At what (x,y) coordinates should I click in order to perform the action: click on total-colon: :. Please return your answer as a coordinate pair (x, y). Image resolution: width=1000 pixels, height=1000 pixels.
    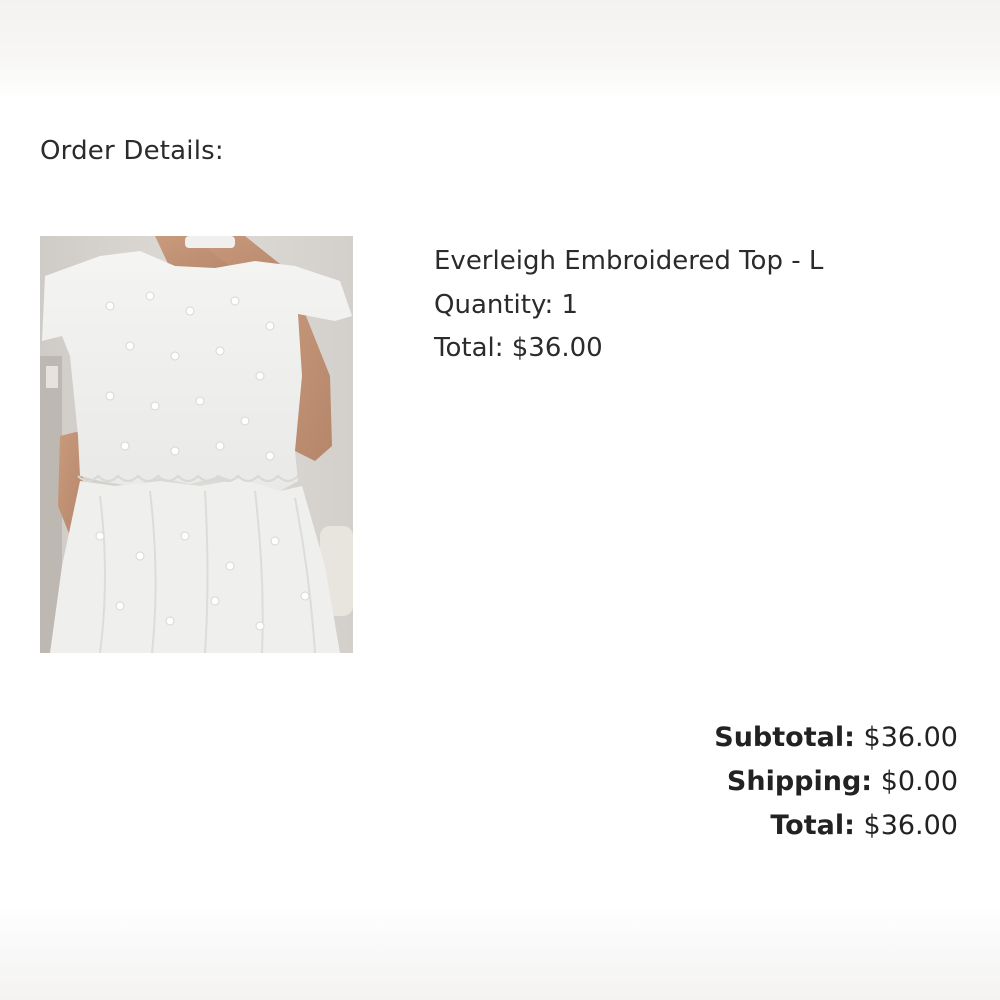
    Looking at the image, I should click on (849, 825).